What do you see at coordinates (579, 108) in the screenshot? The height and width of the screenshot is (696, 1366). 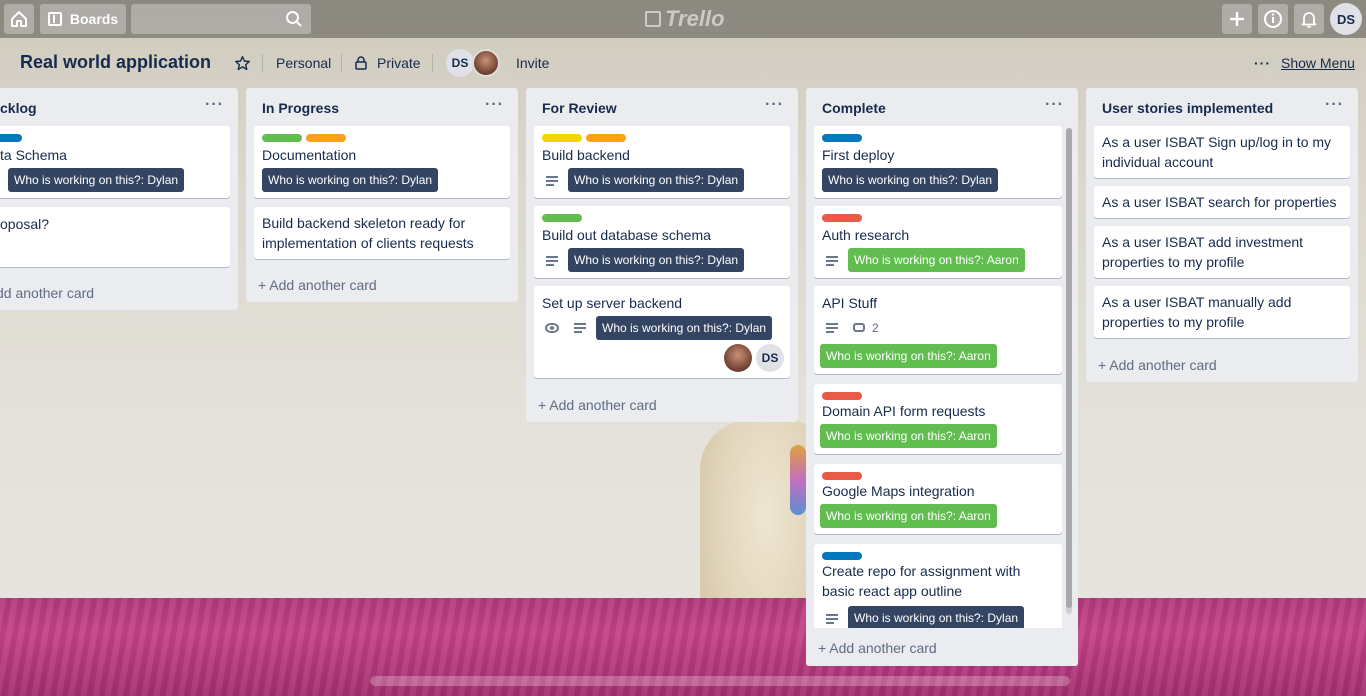 I see `list-title: For Review` at bounding box center [579, 108].